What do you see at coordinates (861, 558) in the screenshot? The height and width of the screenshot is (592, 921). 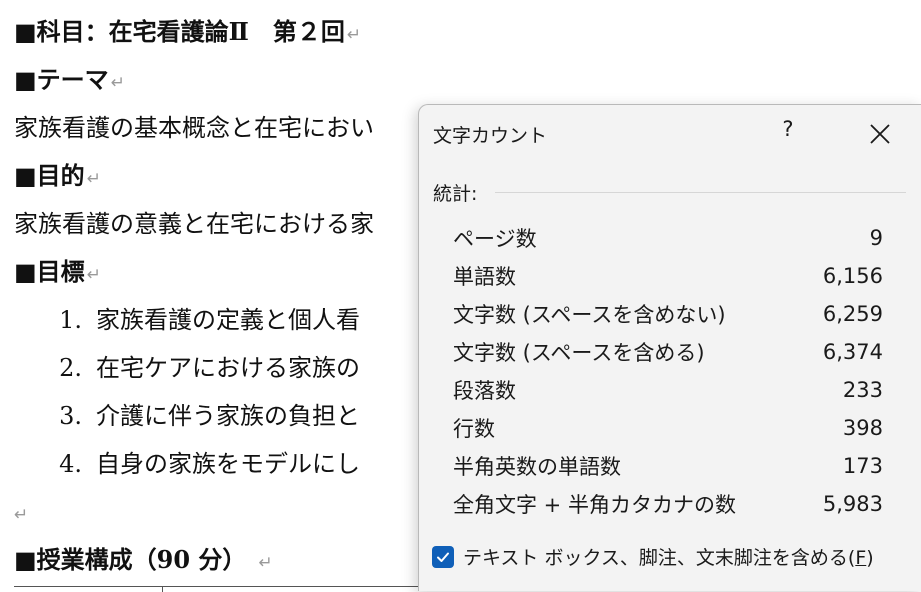 I see `checkbox-accesskey: F` at bounding box center [861, 558].